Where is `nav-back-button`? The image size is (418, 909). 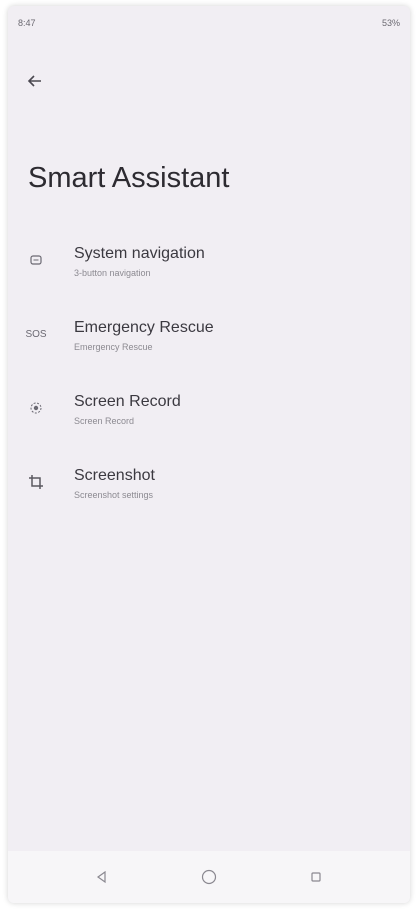
nav-back-button is located at coordinates (102, 877).